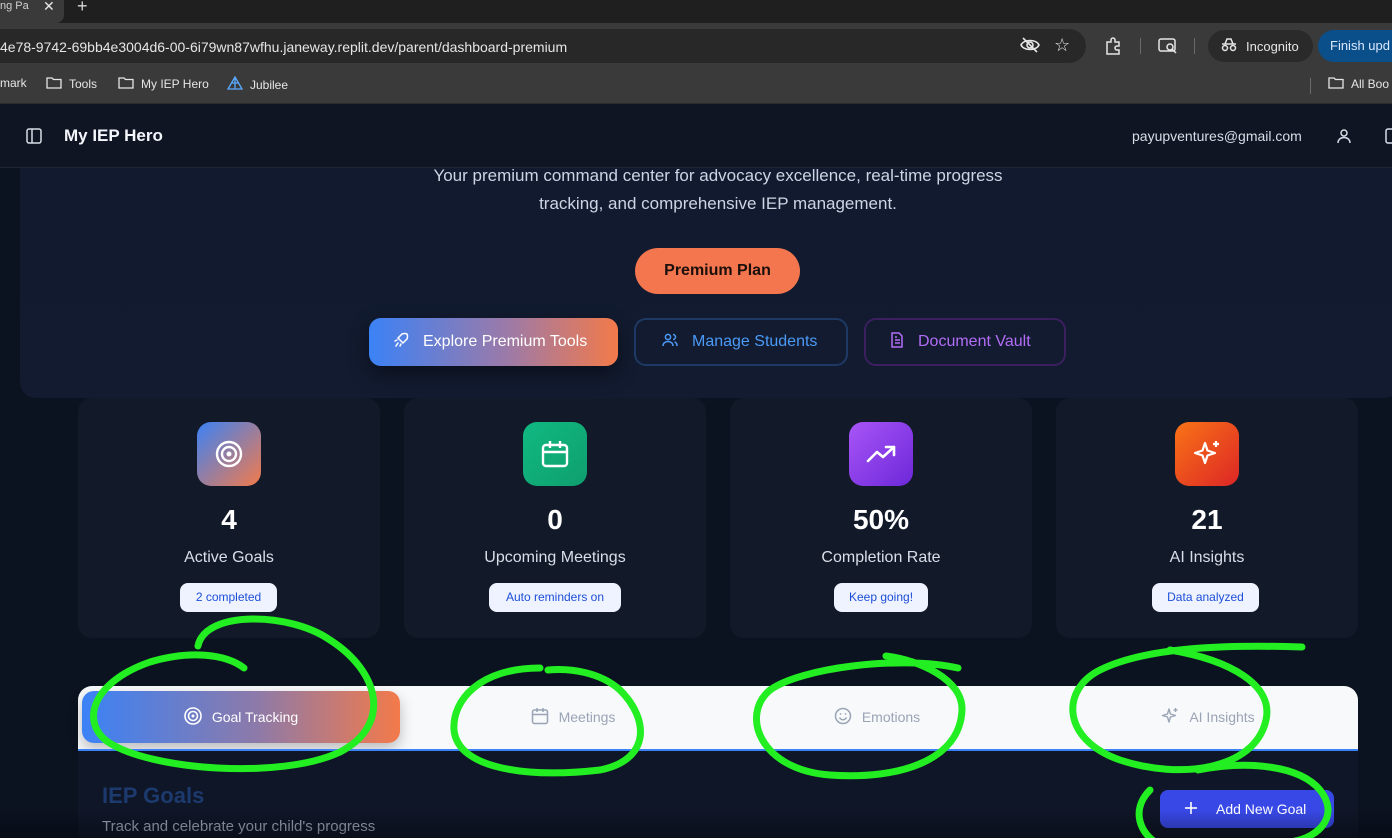 This screenshot has width=1392, height=838. I want to click on tab-goal-tracking: Goal Tracking, so click(241, 717).